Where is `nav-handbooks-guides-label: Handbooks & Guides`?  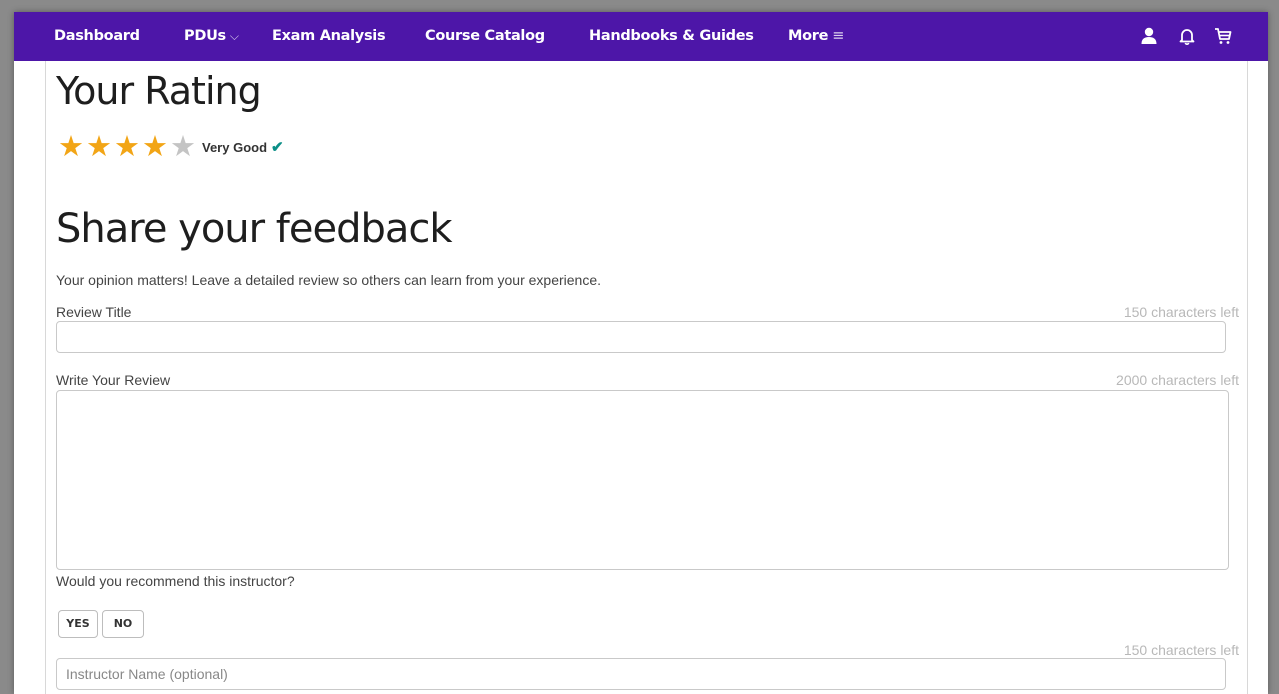 nav-handbooks-guides-label: Handbooks & Guides is located at coordinates (671, 36).